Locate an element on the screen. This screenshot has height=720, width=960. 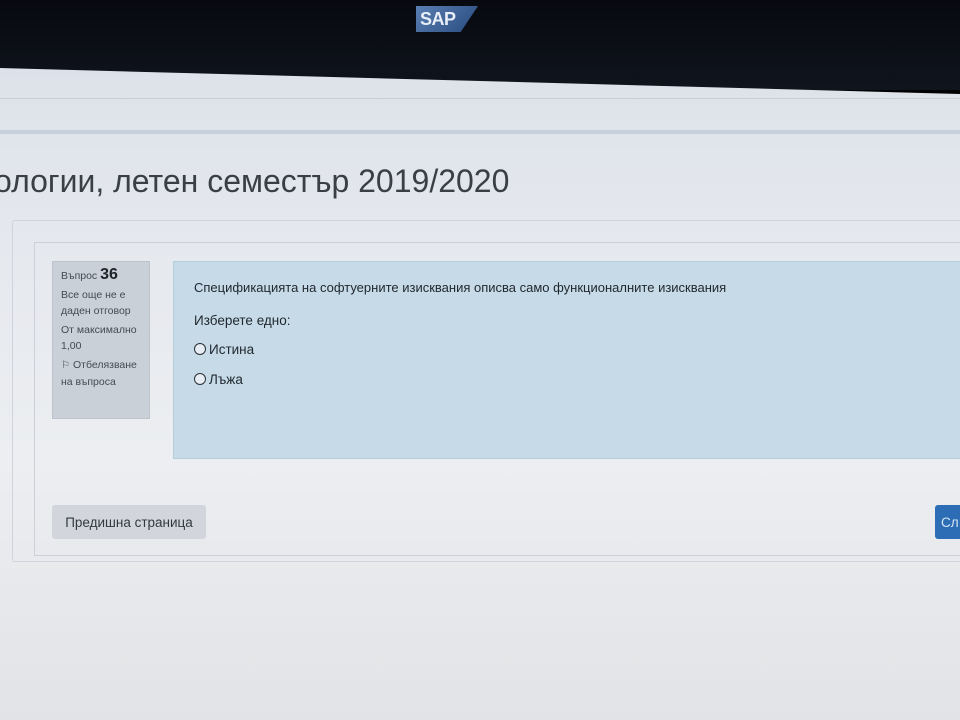
question-number: Въпрос 36 is located at coordinates (101, 275).